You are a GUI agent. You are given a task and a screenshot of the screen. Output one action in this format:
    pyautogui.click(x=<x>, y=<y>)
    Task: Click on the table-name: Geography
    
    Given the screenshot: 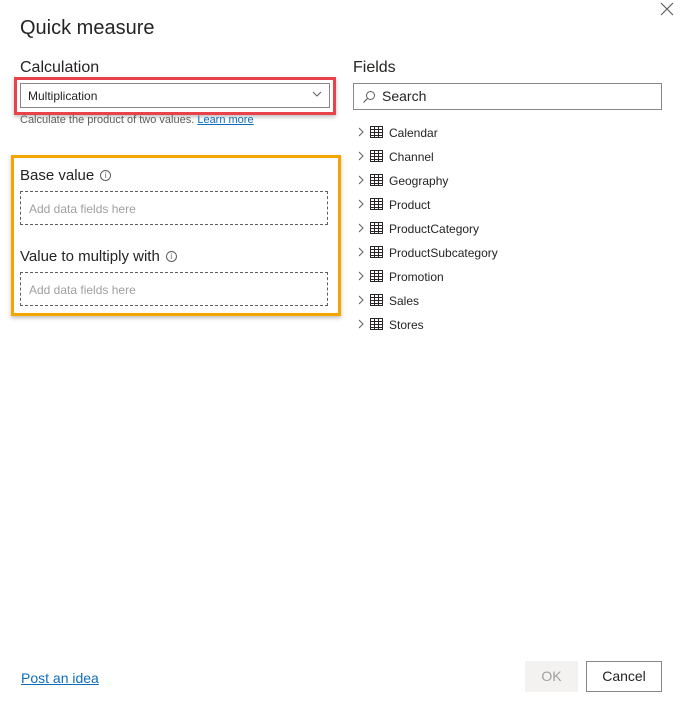 What is the action you would take?
    pyautogui.click(x=419, y=181)
    